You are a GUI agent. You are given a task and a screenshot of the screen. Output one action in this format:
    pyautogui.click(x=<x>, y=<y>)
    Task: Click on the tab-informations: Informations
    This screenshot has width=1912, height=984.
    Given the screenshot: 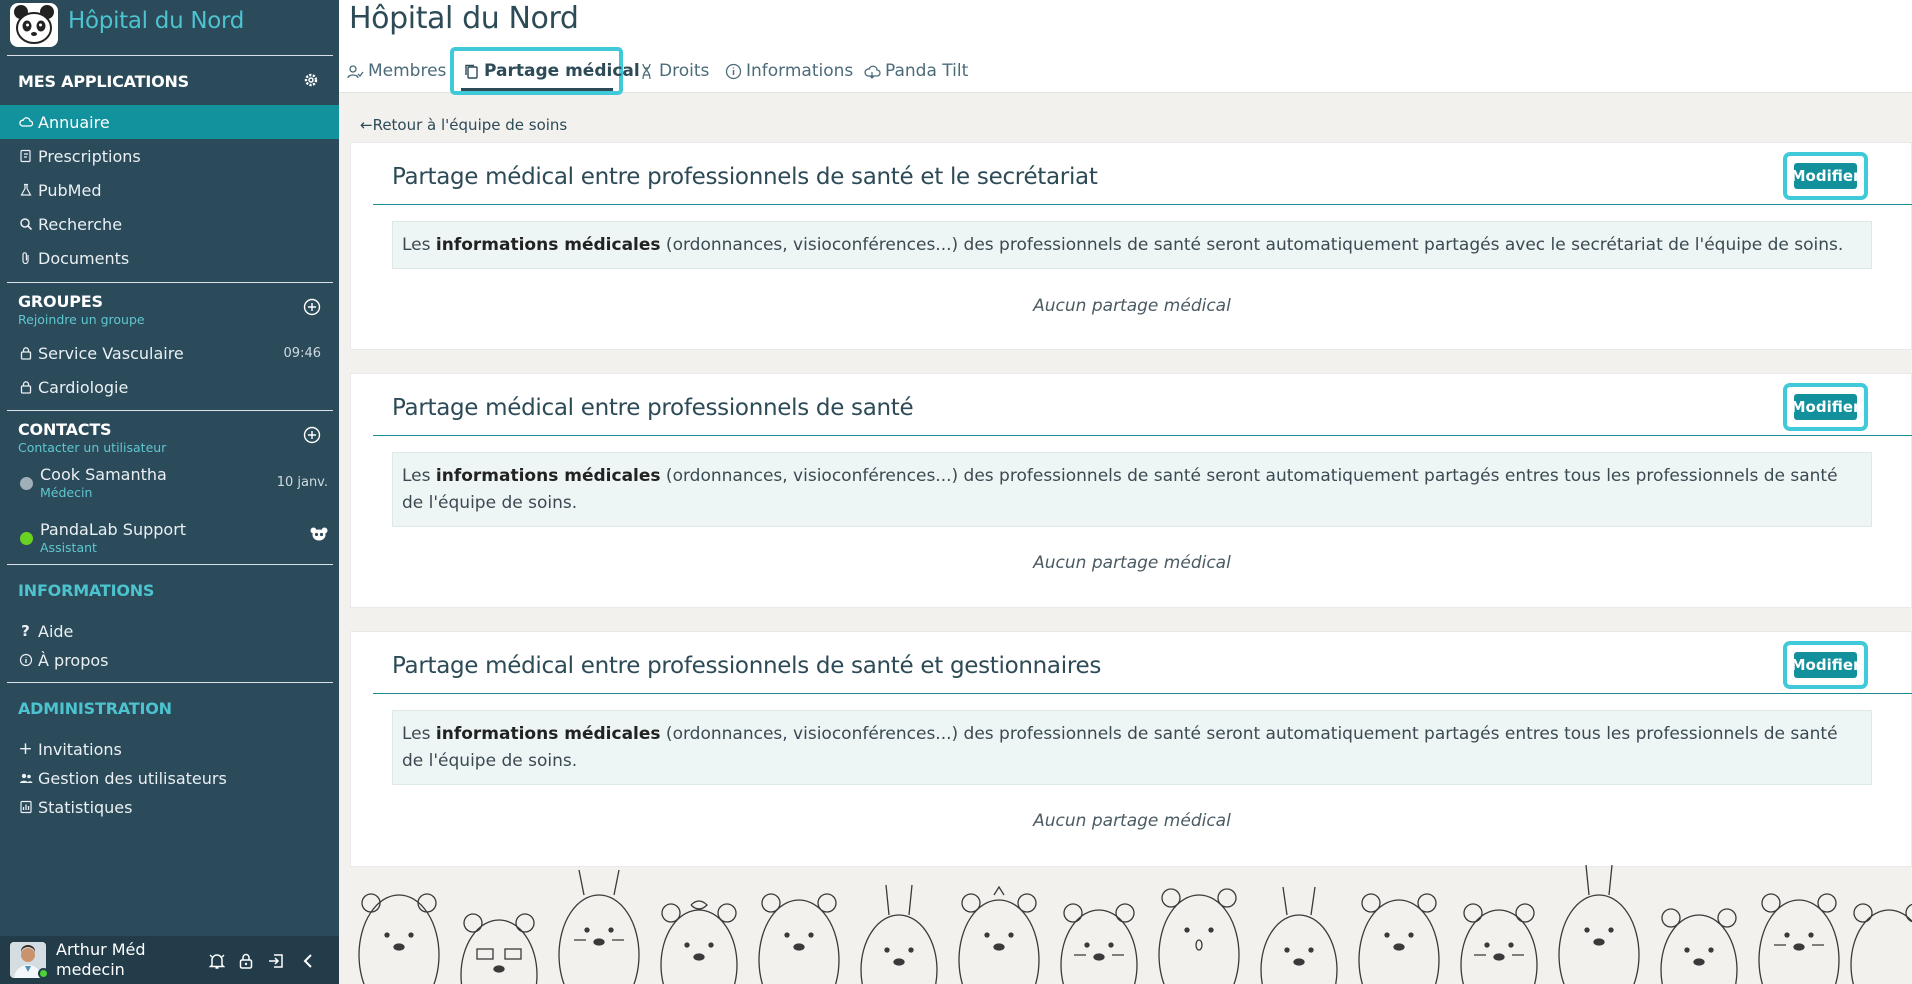 What is the action you would take?
    pyautogui.click(x=789, y=71)
    